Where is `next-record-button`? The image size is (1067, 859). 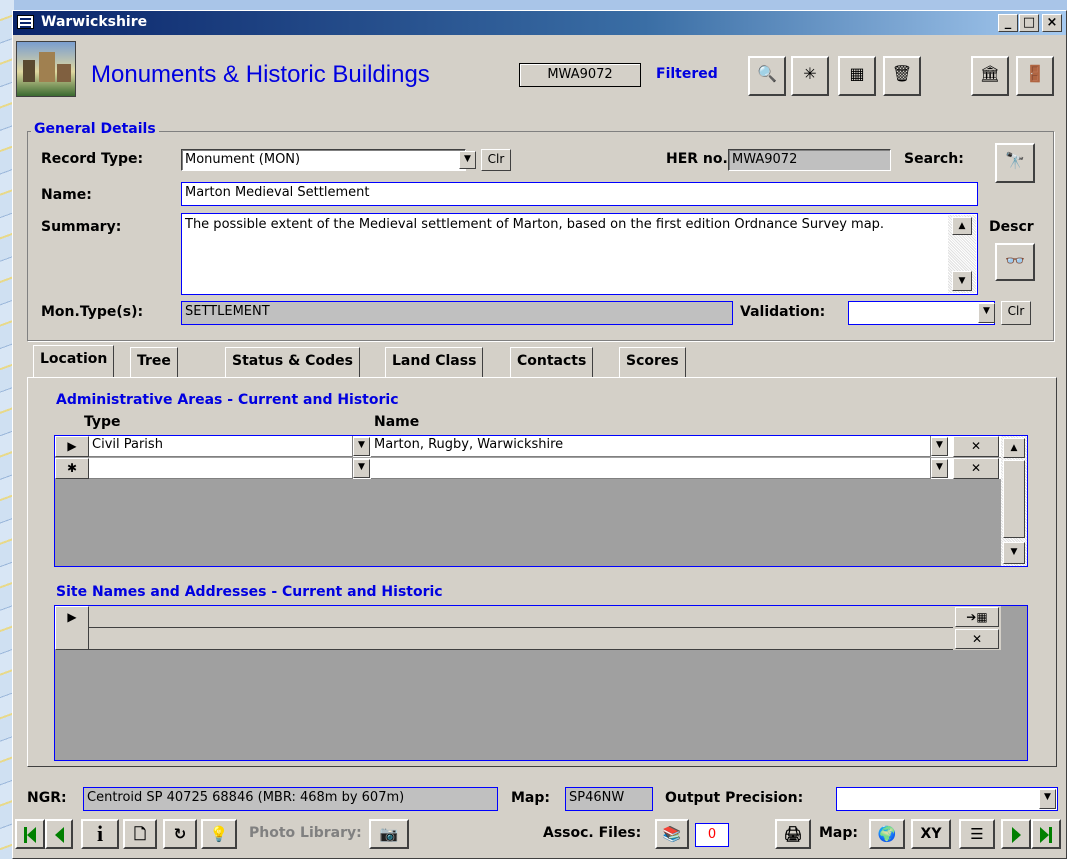
next-record-button is located at coordinates (1016, 834).